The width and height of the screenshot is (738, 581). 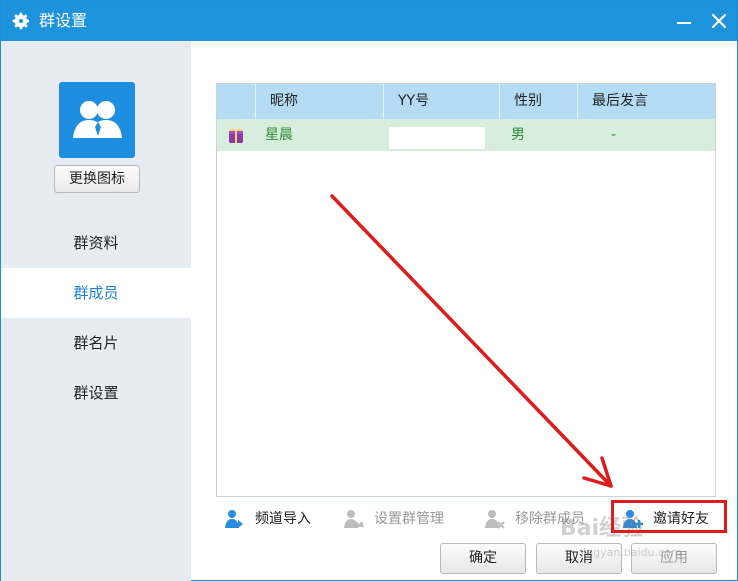 What do you see at coordinates (409, 519) in the screenshot?
I see `set-admin-label: 设置群管理` at bounding box center [409, 519].